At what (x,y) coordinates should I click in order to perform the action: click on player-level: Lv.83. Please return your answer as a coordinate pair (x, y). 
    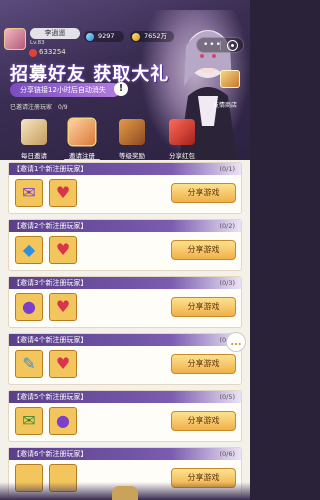
    Looking at the image, I should click on (37, 43).